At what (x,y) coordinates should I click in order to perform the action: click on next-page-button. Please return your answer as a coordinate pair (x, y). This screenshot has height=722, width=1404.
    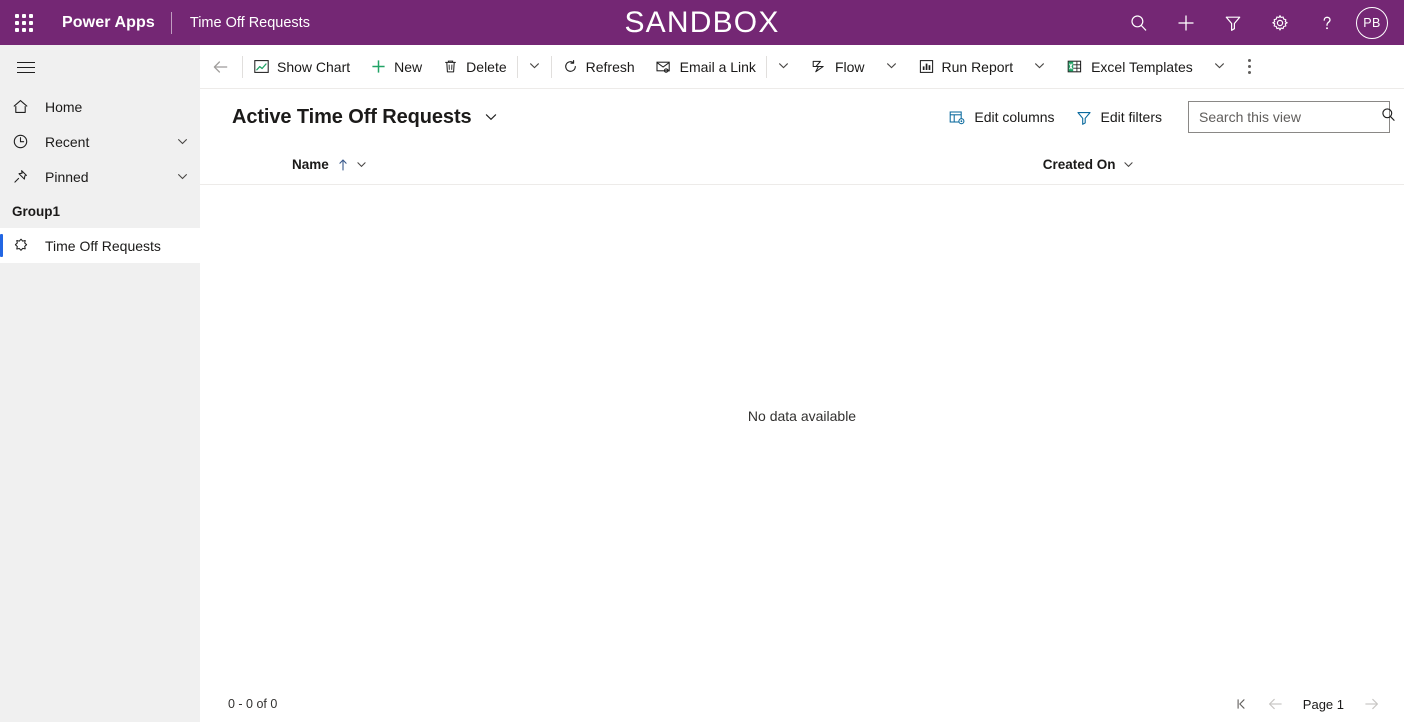
    Looking at the image, I should click on (1371, 704).